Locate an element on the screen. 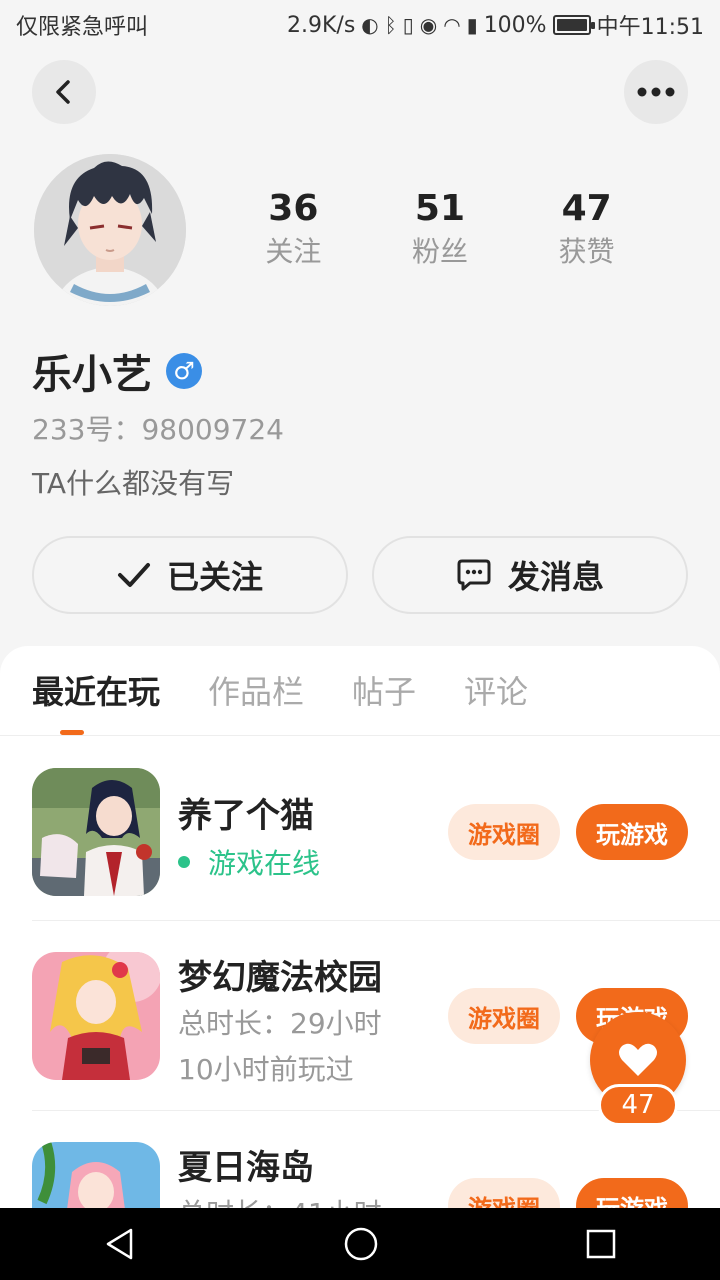 This screenshot has height=1280, width=720. male-gender-icon: ♂ is located at coordinates (184, 371).